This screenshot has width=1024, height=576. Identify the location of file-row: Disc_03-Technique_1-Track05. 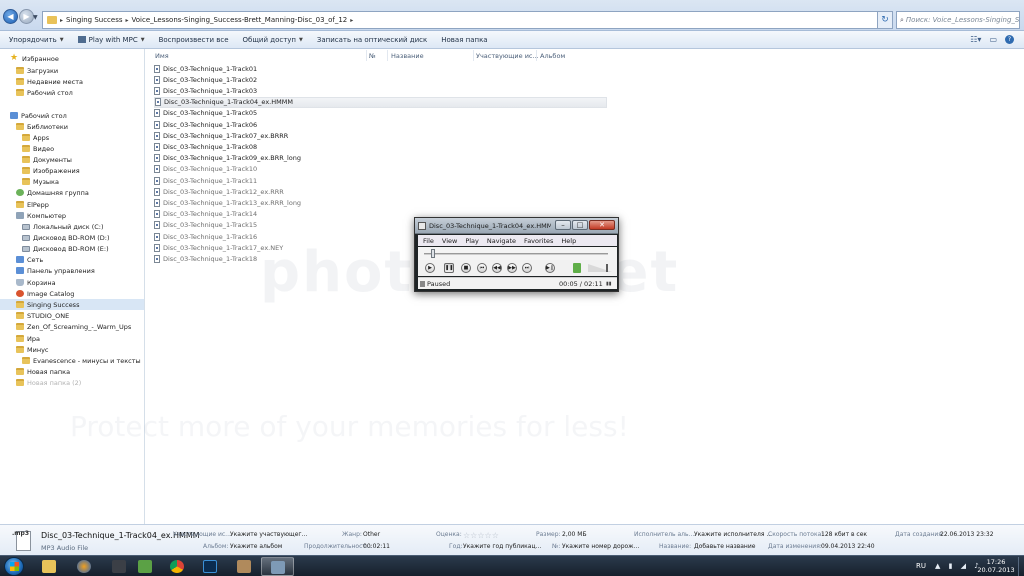
(205, 113).